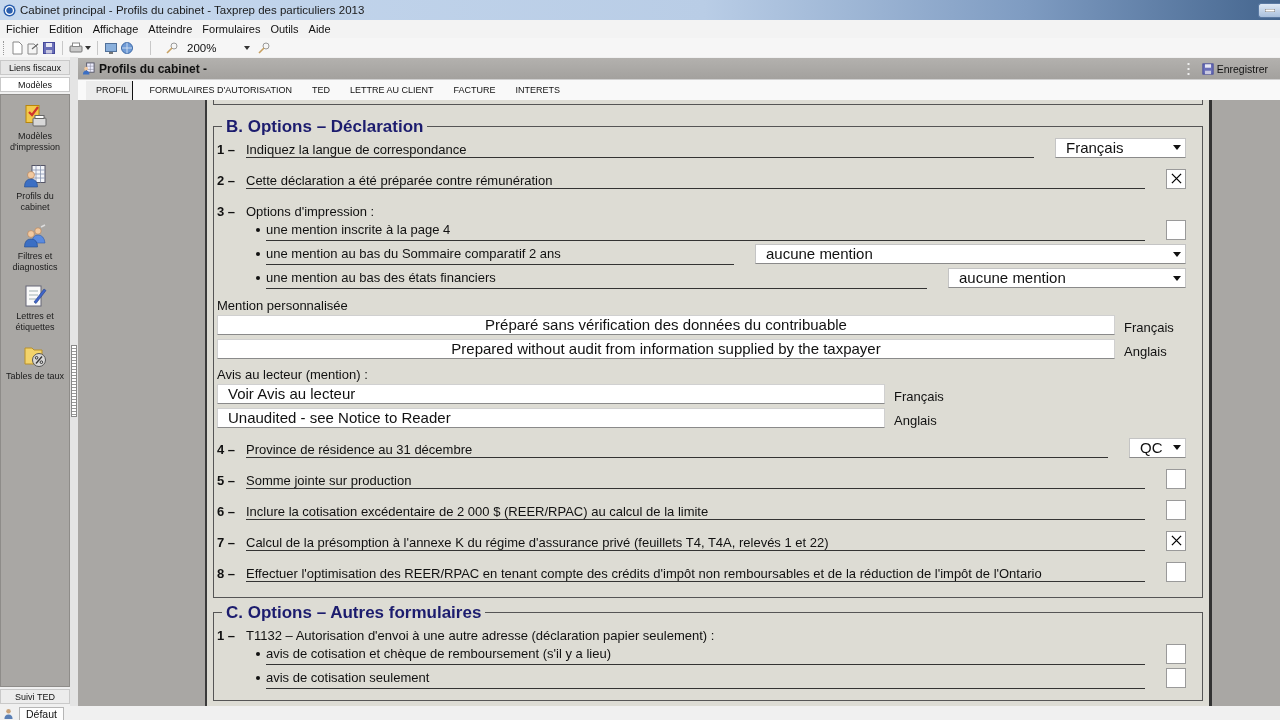 This screenshot has width=1280, height=720. Describe the element at coordinates (284, 29) in the screenshot. I see `menu-item: Outils` at that location.